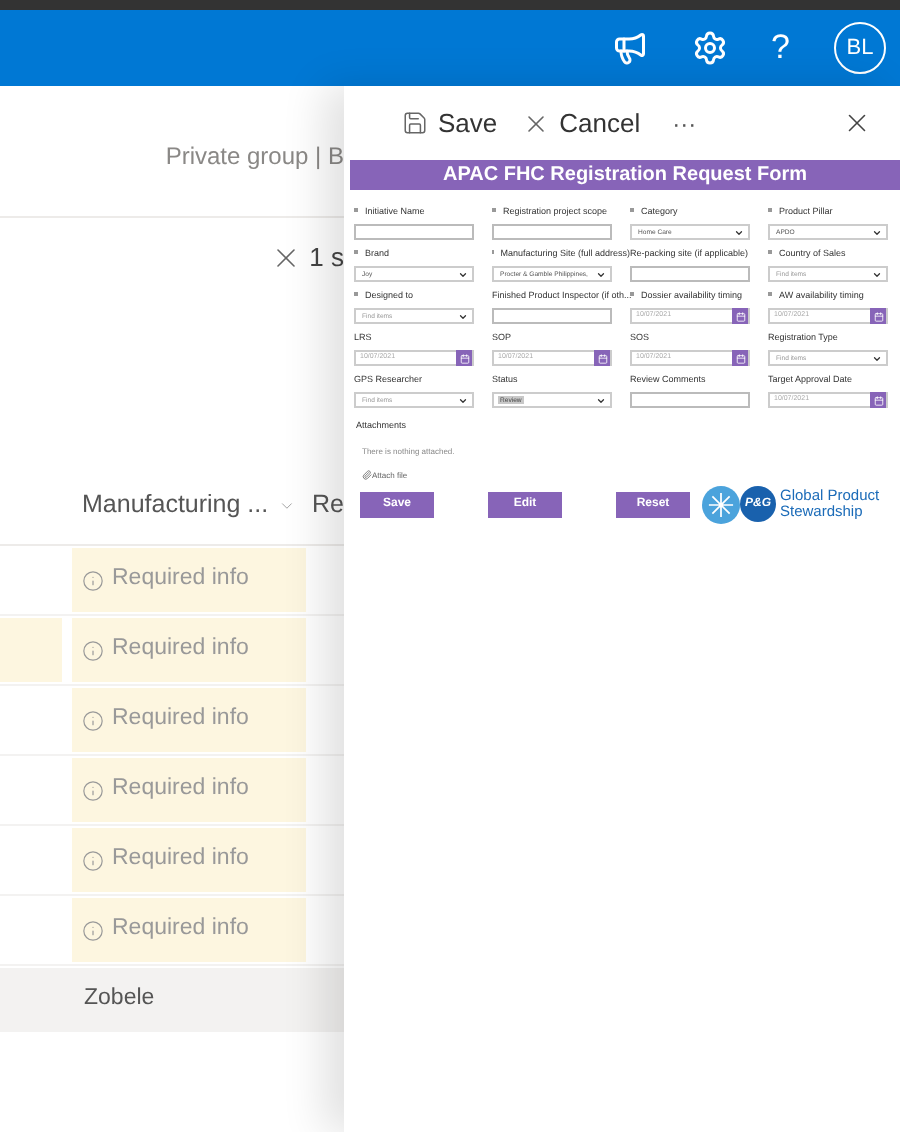 This screenshot has height=1132, width=900. Describe the element at coordinates (721, 504) in the screenshot. I see `globe-logo-icon` at that location.